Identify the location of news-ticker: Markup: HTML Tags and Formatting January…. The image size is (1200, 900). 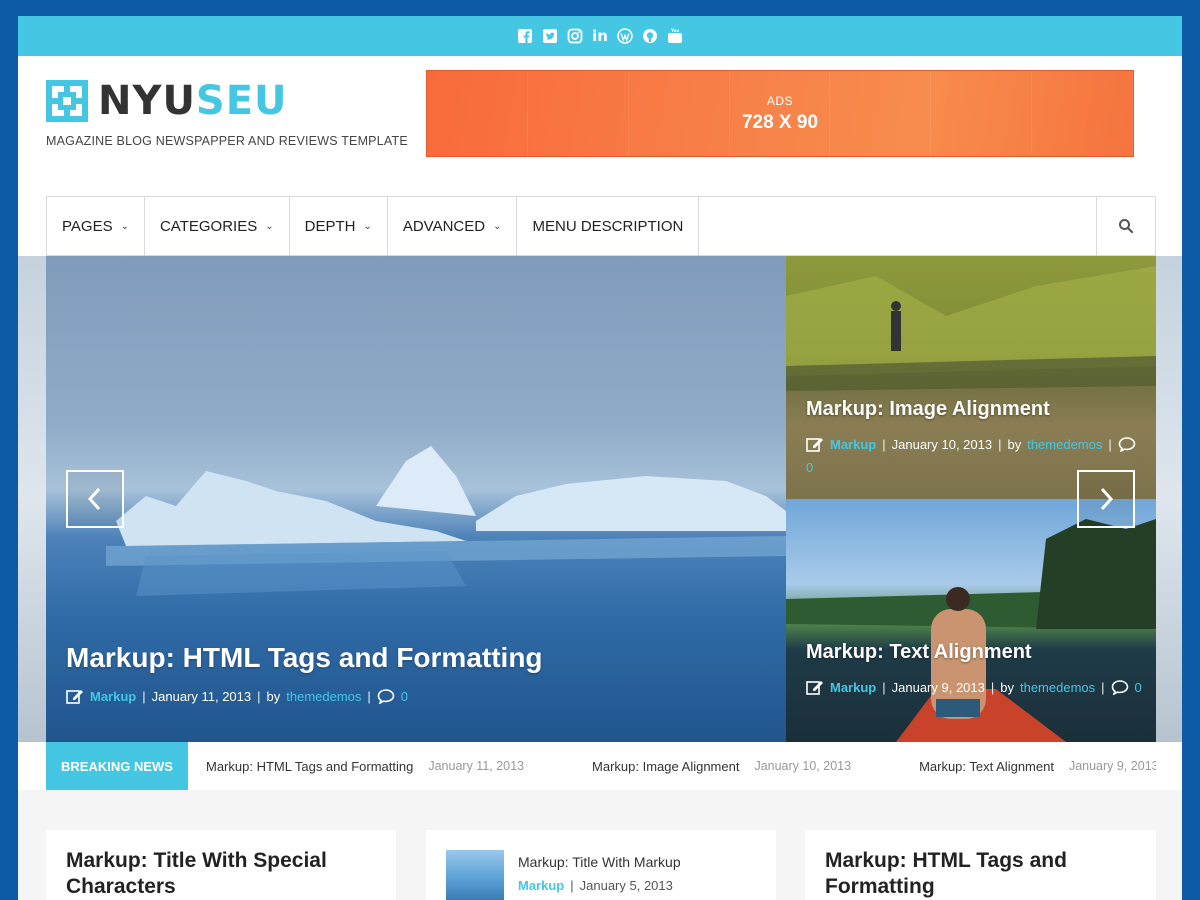
(672, 766).